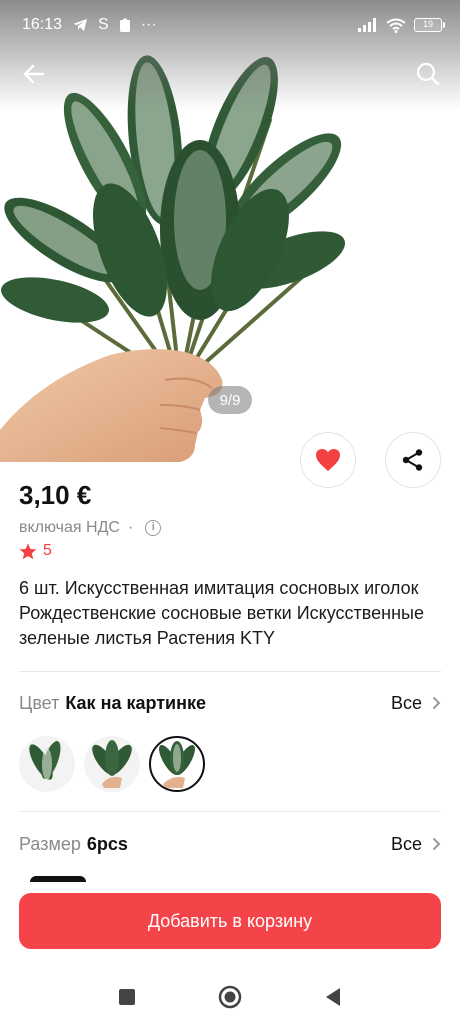  Describe the element at coordinates (230, 703) in the screenshot. I see `color-option-row: Цвет Как на картинке Все` at that location.